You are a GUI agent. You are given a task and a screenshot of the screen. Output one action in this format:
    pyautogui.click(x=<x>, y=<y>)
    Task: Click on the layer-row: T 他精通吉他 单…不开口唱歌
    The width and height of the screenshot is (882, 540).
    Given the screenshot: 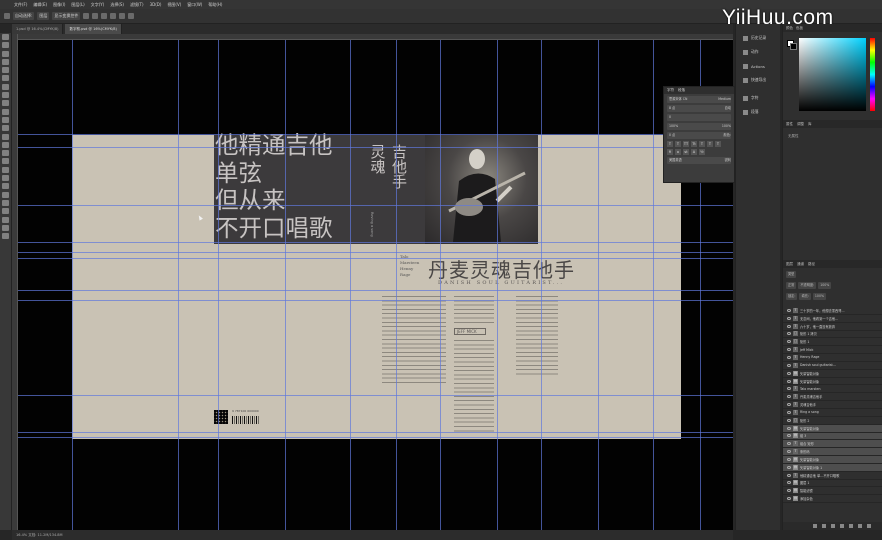 What is the action you would take?
    pyautogui.click(x=832, y=476)
    